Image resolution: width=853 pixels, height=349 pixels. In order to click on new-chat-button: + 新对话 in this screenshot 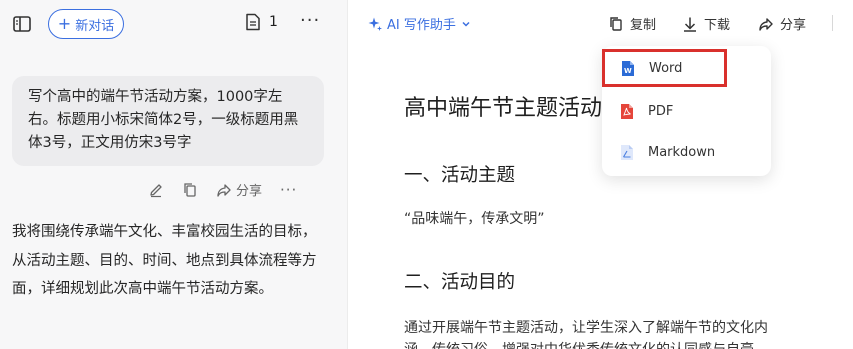, I will do `click(86, 24)`.